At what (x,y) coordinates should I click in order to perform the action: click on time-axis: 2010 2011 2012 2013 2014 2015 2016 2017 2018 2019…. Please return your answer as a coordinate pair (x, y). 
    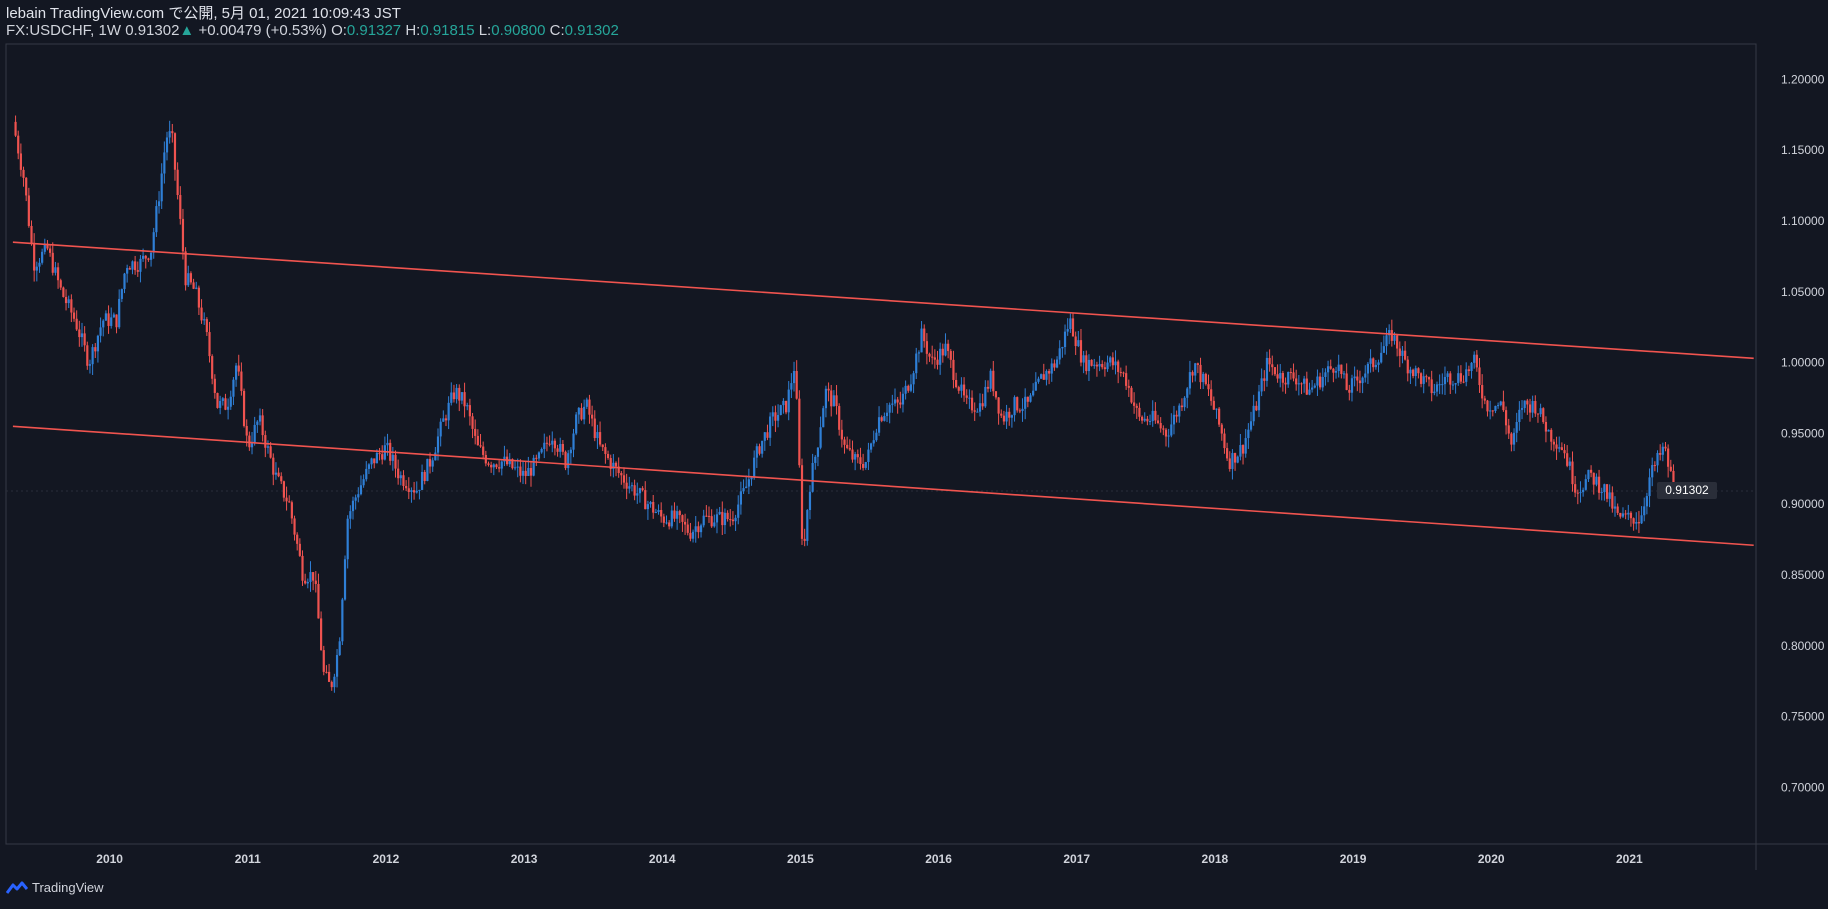
    Looking at the image, I should click on (869, 859).